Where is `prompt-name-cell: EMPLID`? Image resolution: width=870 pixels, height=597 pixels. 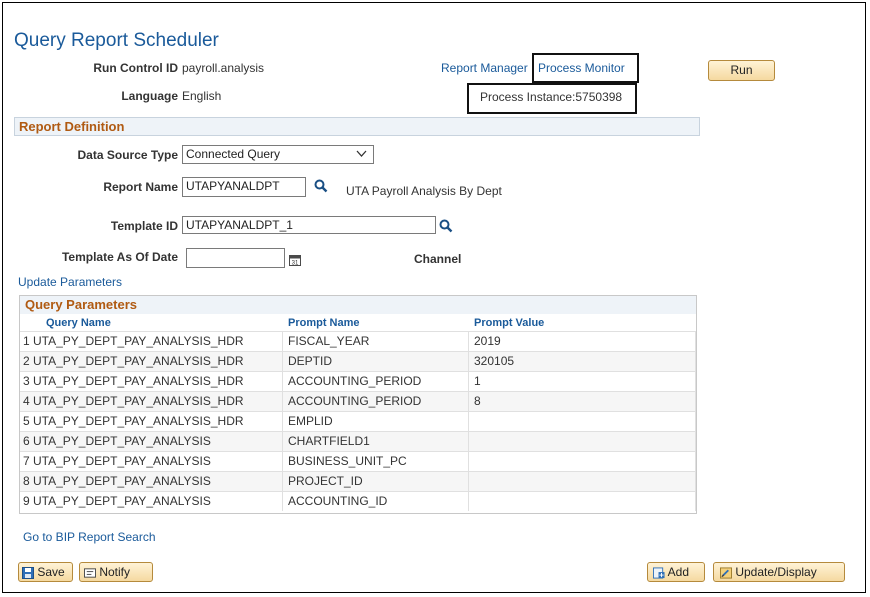
prompt-name-cell: EMPLID is located at coordinates (376, 421).